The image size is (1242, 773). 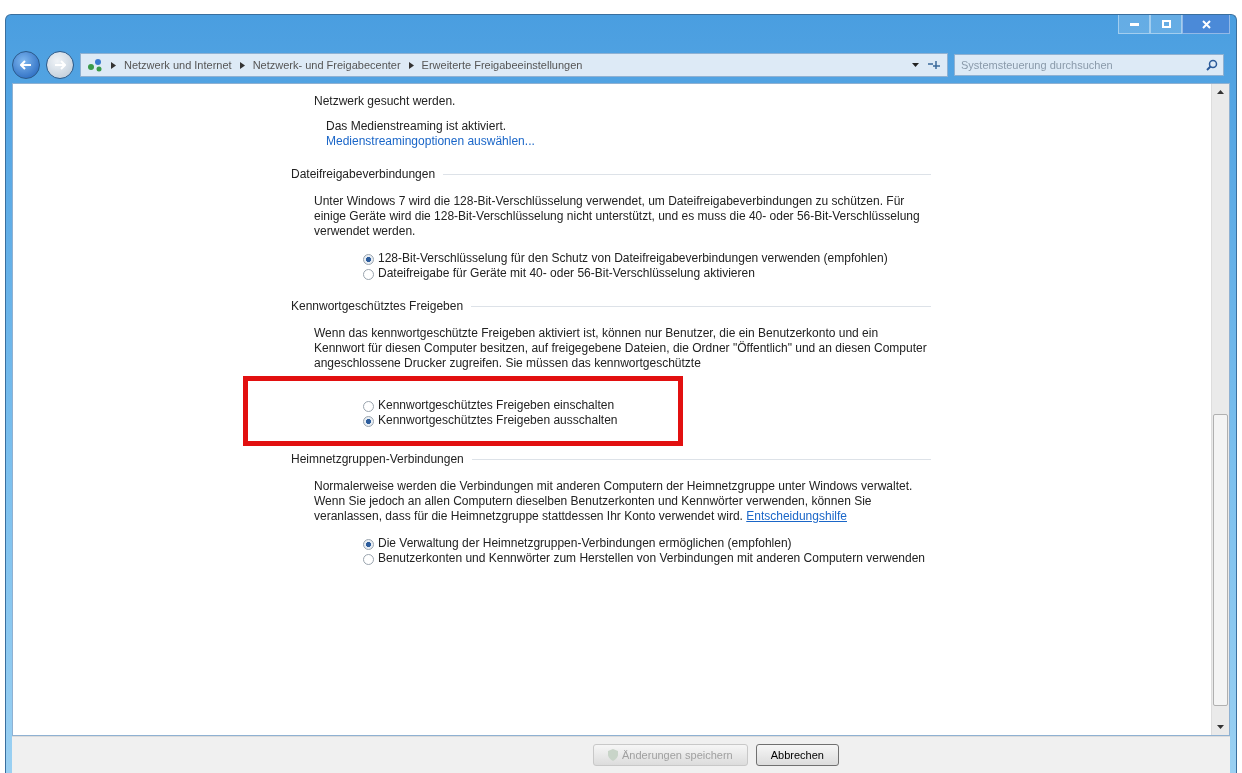 What do you see at coordinates (326, 65) in the screenshot?
I see `breadcrumb-item: Netzwerk- und Freigabecenter` at bounding box center [326, 65].